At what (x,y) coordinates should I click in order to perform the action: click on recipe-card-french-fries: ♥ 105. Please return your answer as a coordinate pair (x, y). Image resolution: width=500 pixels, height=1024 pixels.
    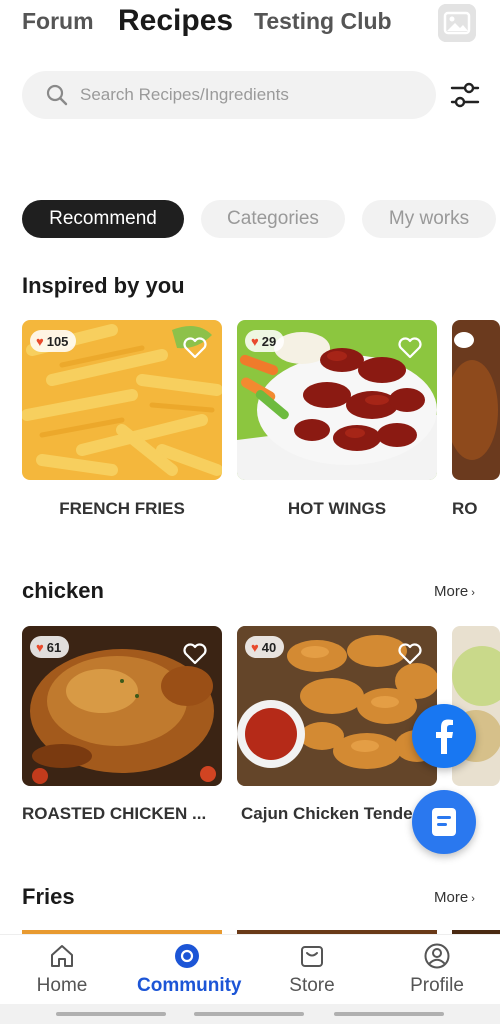
    Looking at the image, I should click on (122, 400).